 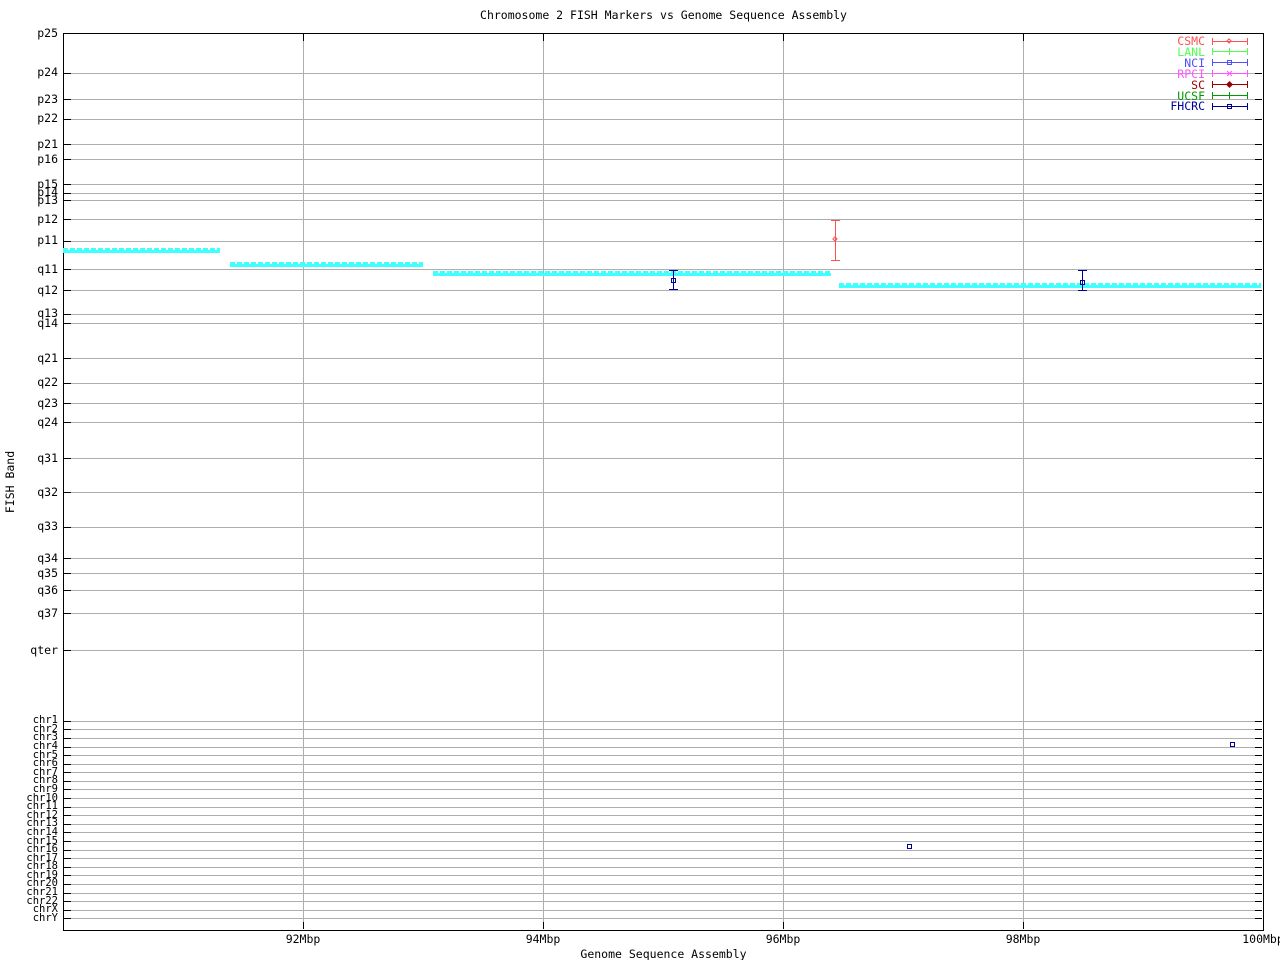 What do you see at coordinates (47, 98) in the screenshot?
I see `y-band-label: p23` at bounding box center [47, 98].